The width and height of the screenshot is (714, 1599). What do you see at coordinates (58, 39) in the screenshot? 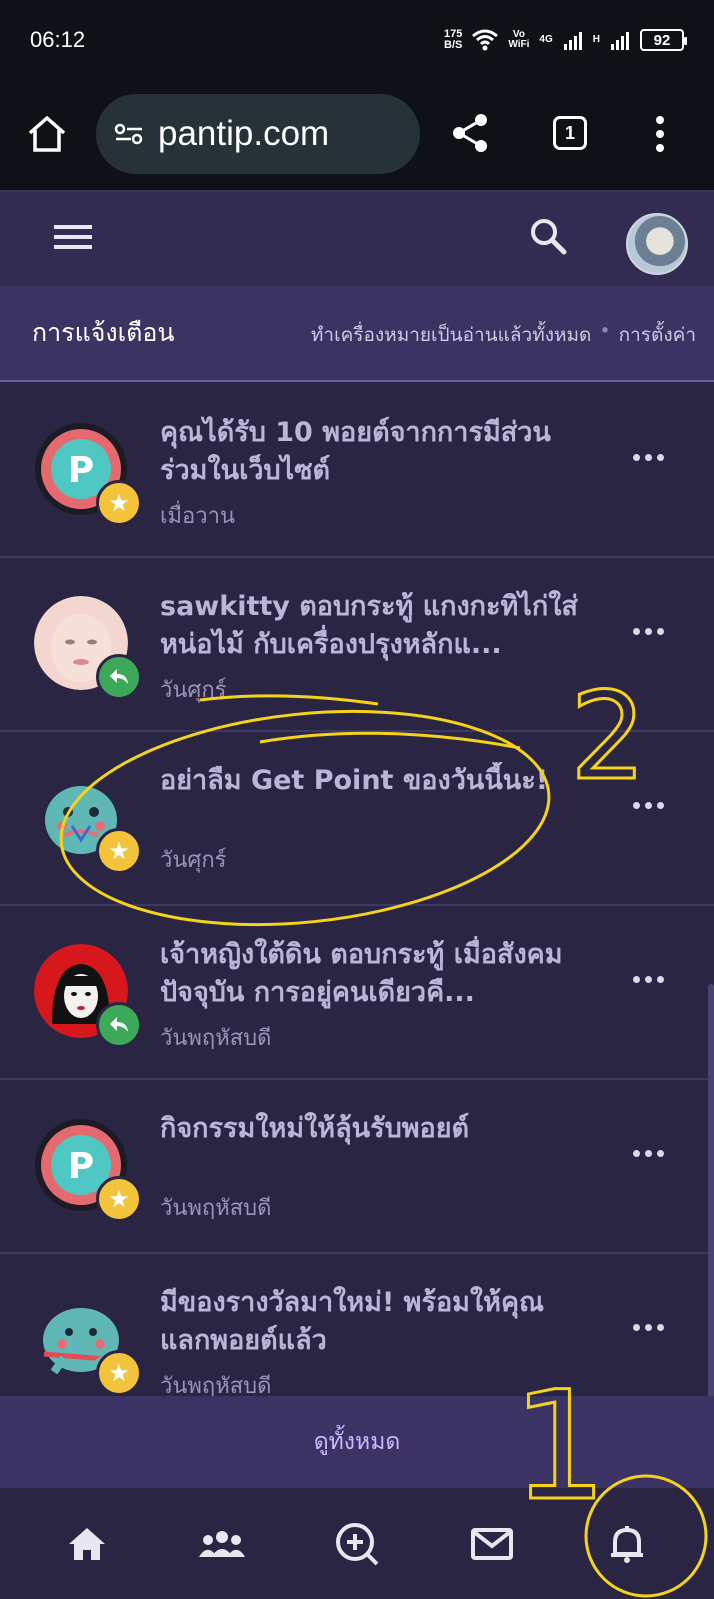
I see `status-time: 06:12` at bounding box center [58, 39].